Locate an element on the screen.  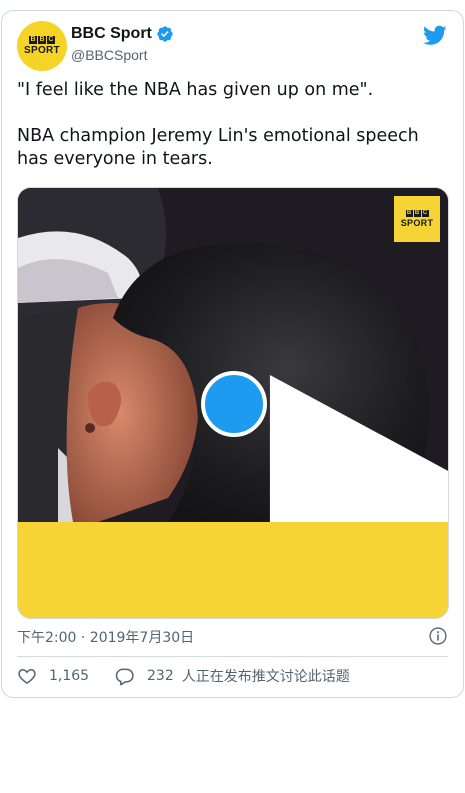
timestamp: 下午2:00 · 2019年7月30日 is located at coordinates (105, 637).